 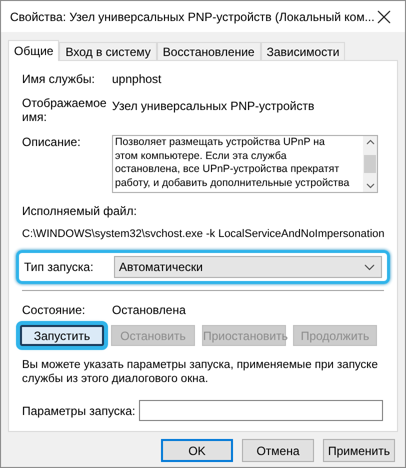 What do you see at coordinates (65, 110) in the screenshot?
I see `field-label: Отображаемое имя:` at bounding box center [65, 110].